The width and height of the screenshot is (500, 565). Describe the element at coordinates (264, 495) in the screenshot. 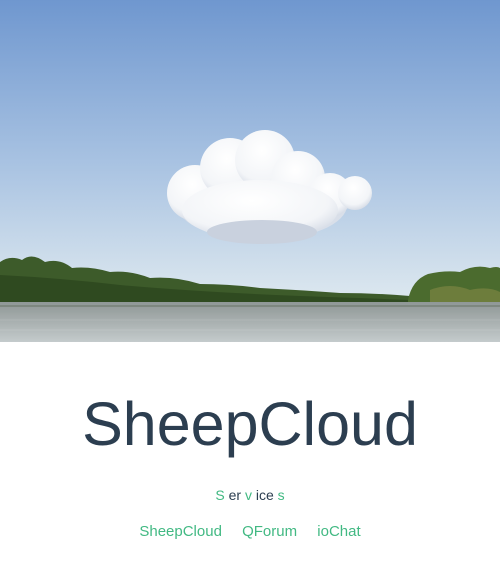

I see `services-part: ice` at that location.